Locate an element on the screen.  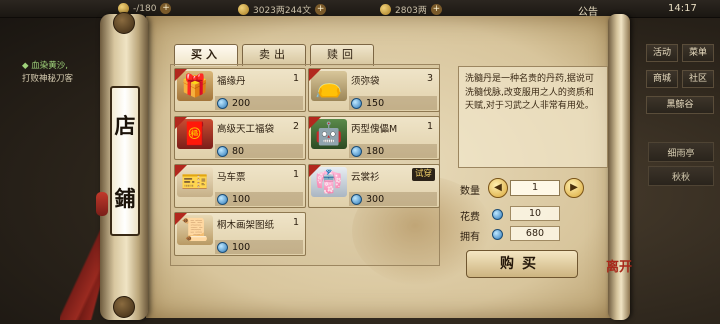
tab-redeem: 赎回 is located at coordinates (342, 55).